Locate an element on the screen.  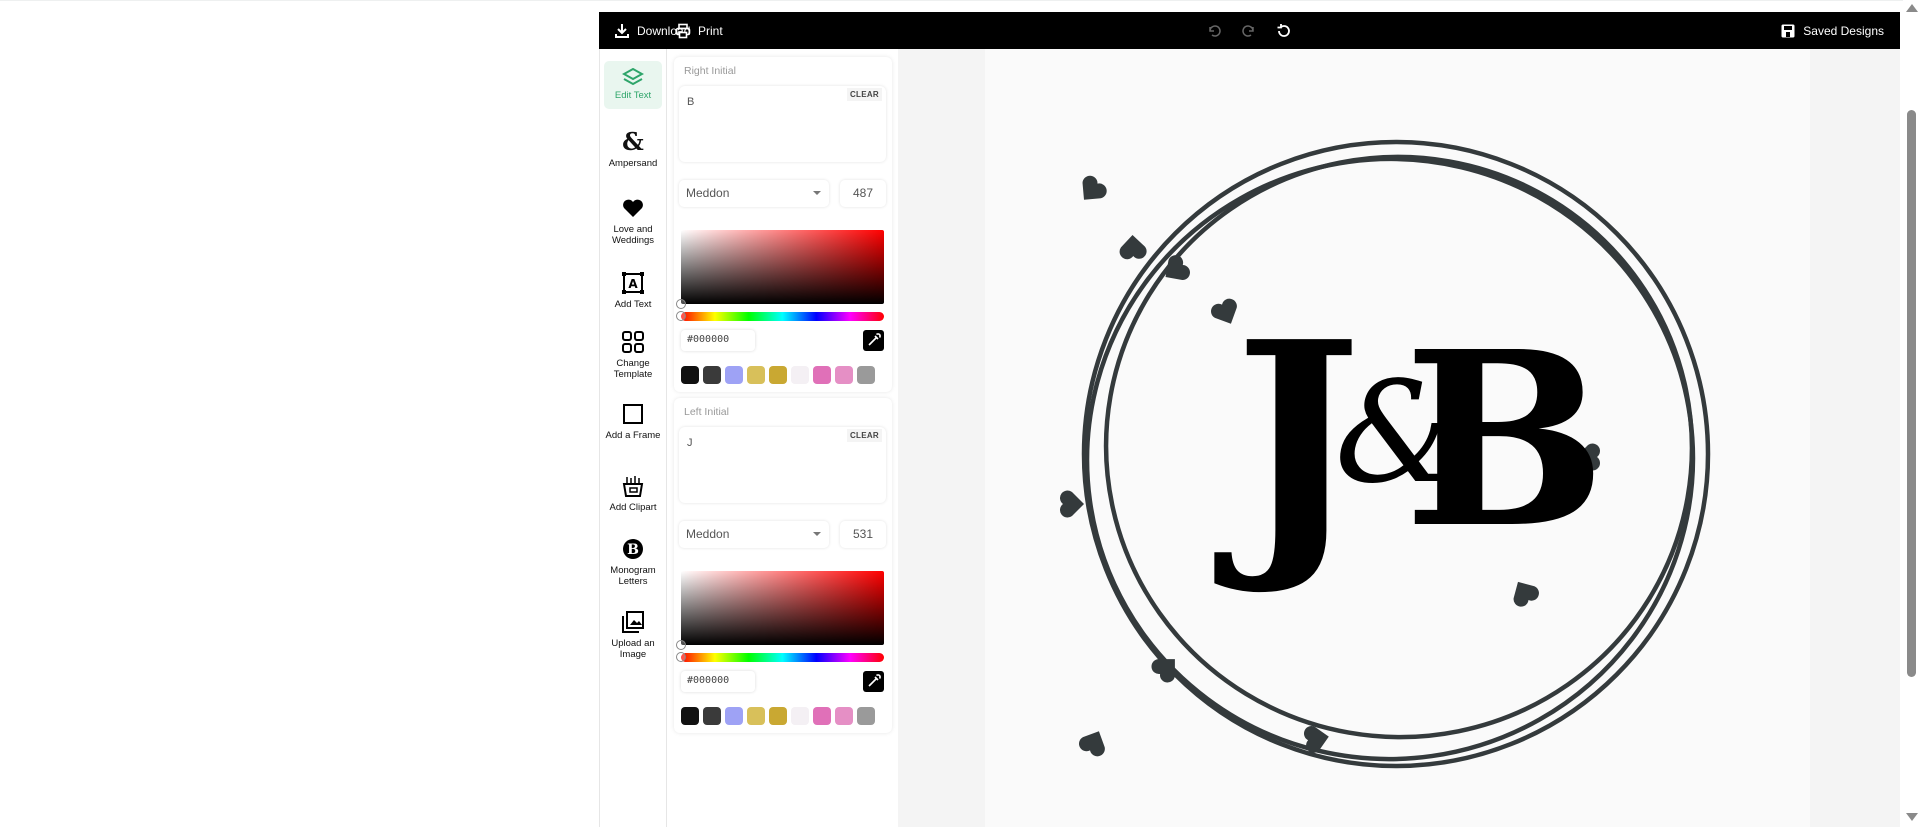
reset-button is located at coordinates (1284, 30).